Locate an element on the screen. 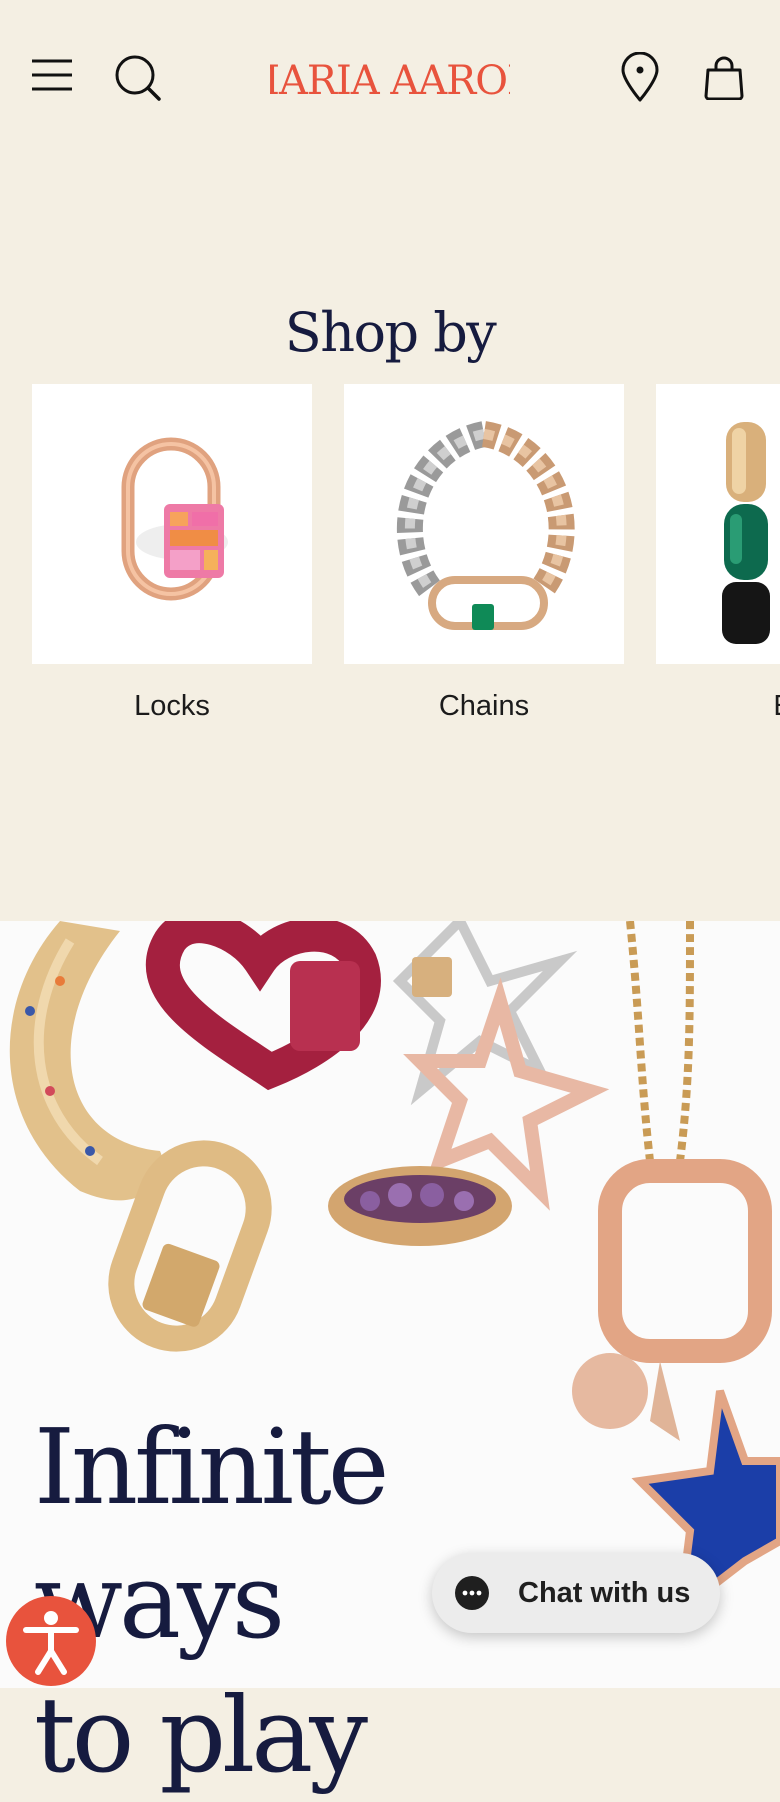  category-card-earrings: Ear is located at coordinates (718, 553).